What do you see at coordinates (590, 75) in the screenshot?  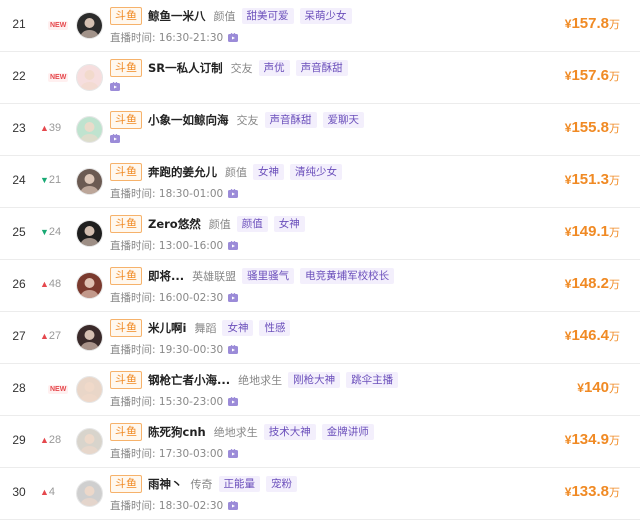 I see `gift-amount: 157.6` at bounding box center [590, 75].